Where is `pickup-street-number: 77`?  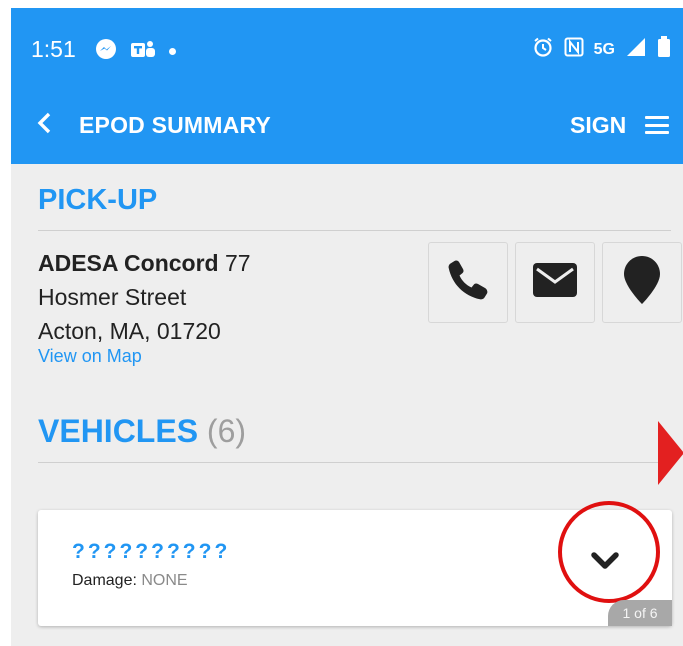 pickup-street-number: 77 is located at coordinates (238, 263).